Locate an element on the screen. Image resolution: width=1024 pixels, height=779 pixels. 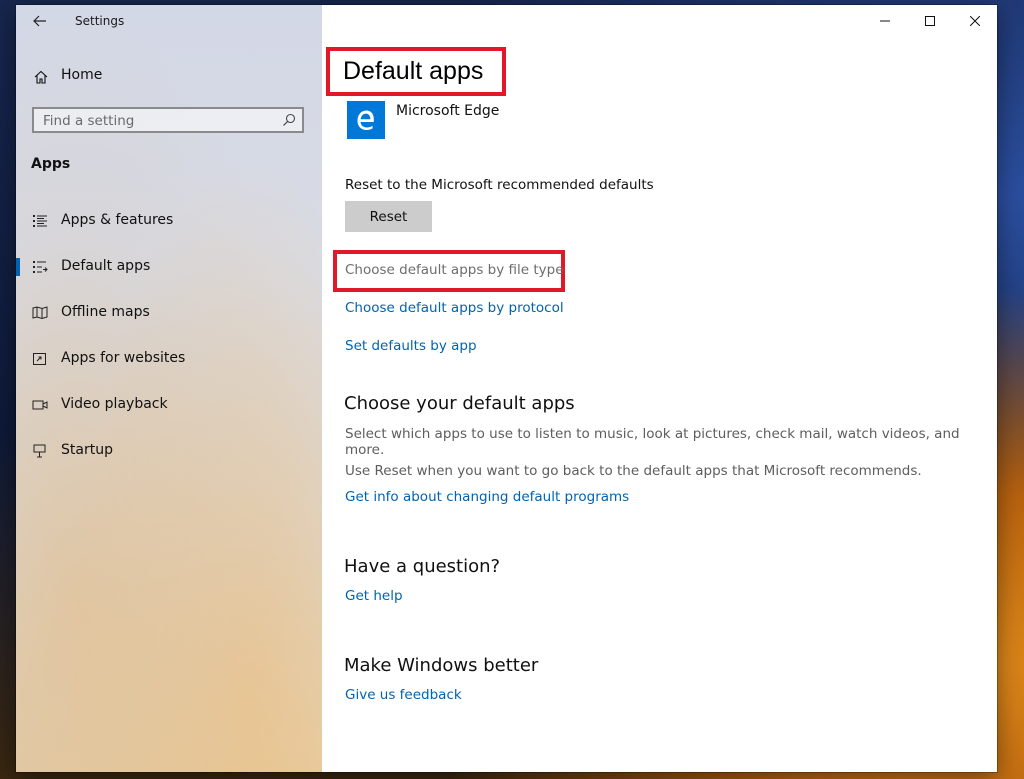
close-icon is located at coordinates (974, 21).